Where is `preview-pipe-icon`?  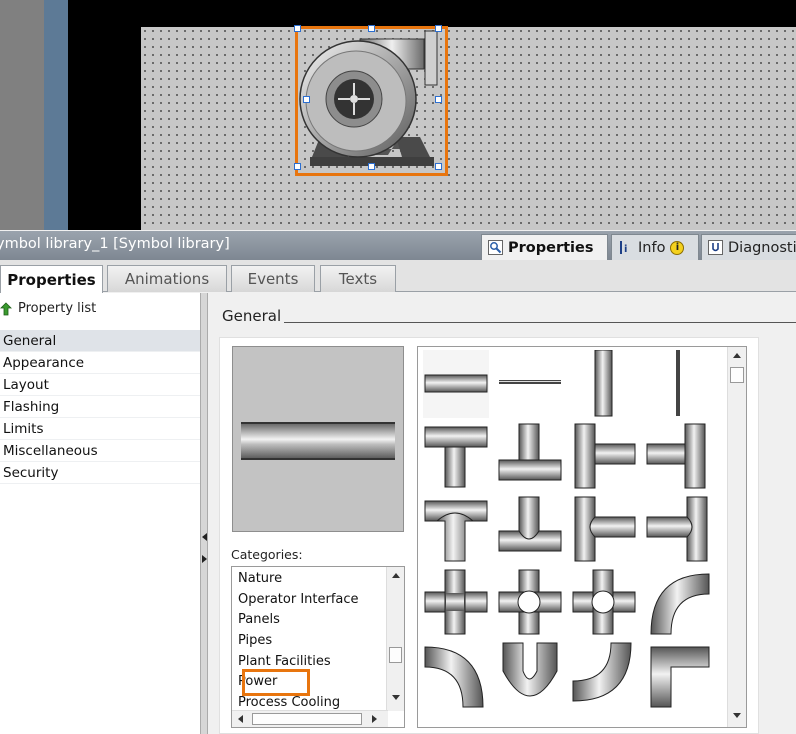 preview-pipe-icon is located at coordinates (318, 441).